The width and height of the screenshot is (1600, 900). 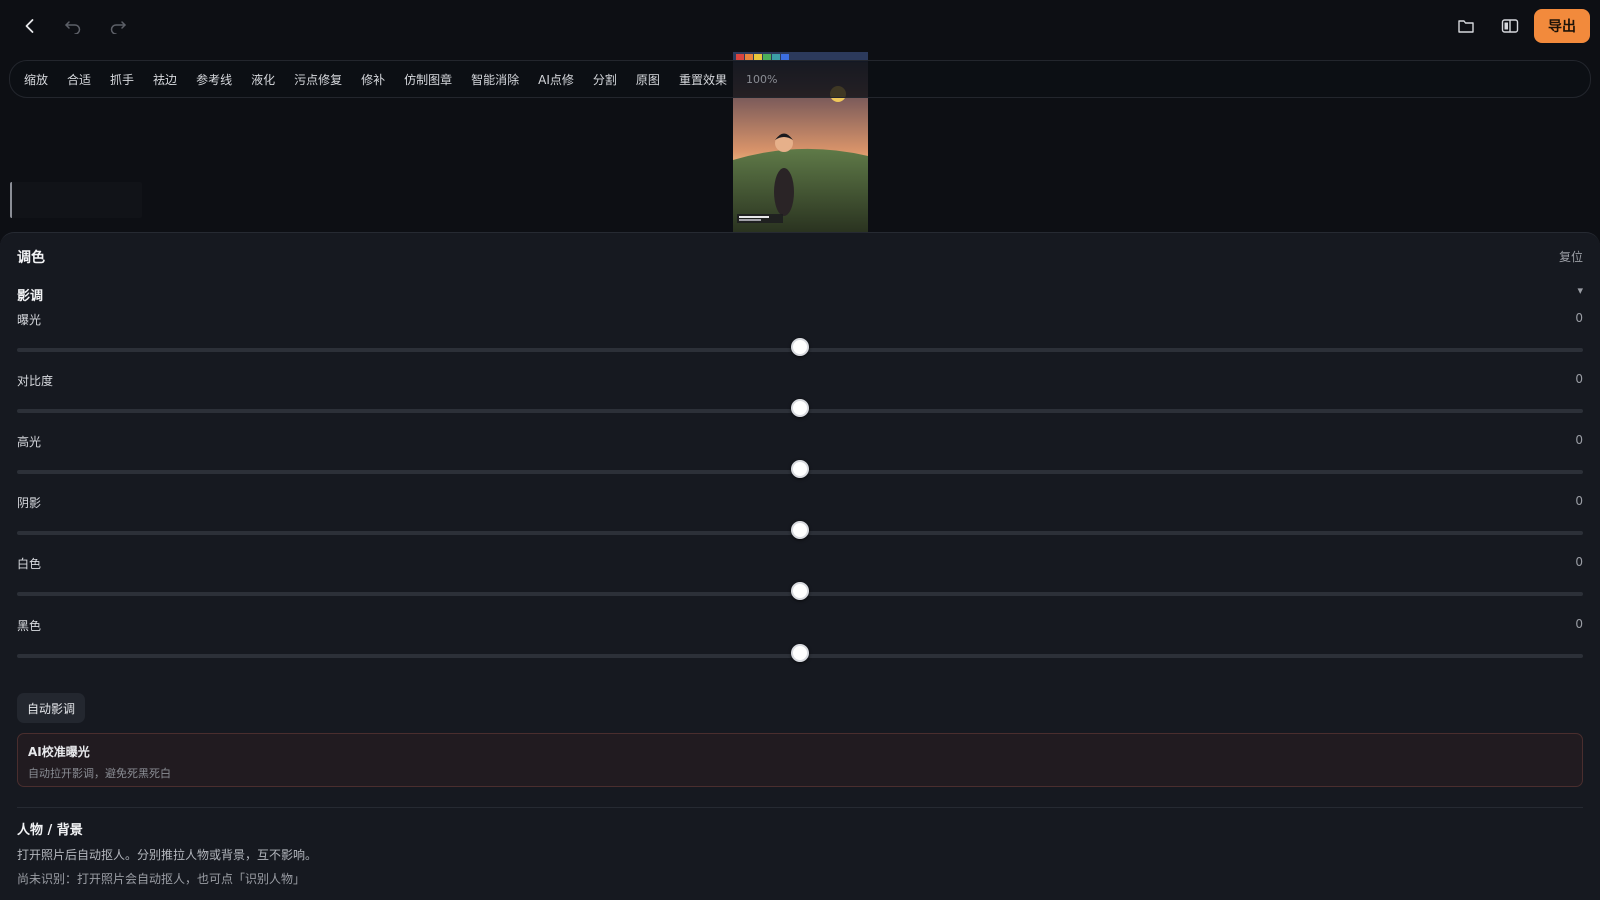 What do you see at coordinates (165, 79) in the screenshot?
I see `tool-item: 祛边` at bounding box center [165, 79].